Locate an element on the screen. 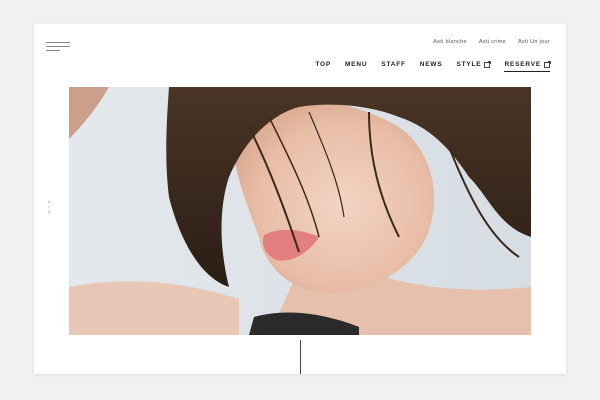  pager-current: 1 is located at coordinates (49, 202).